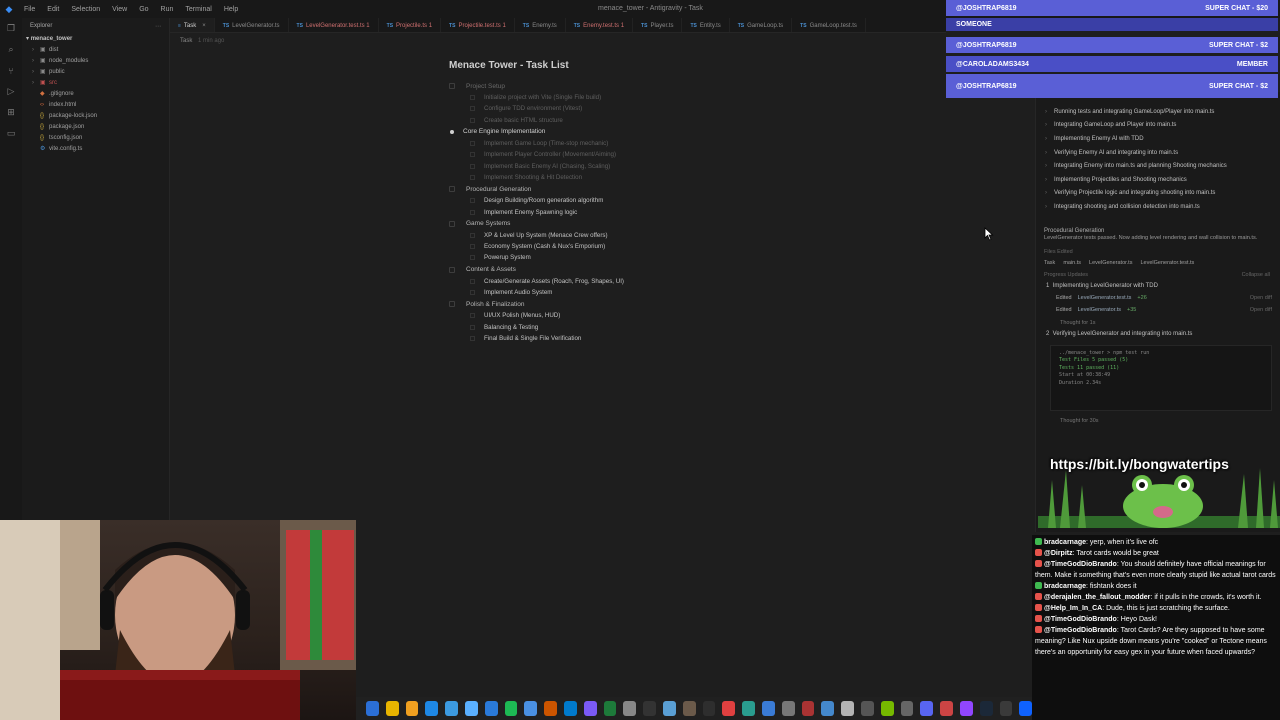 Image resolution: width=1280 pixels, height=720 pixels. I want to click on nvidia-icon, so click(887, 708).